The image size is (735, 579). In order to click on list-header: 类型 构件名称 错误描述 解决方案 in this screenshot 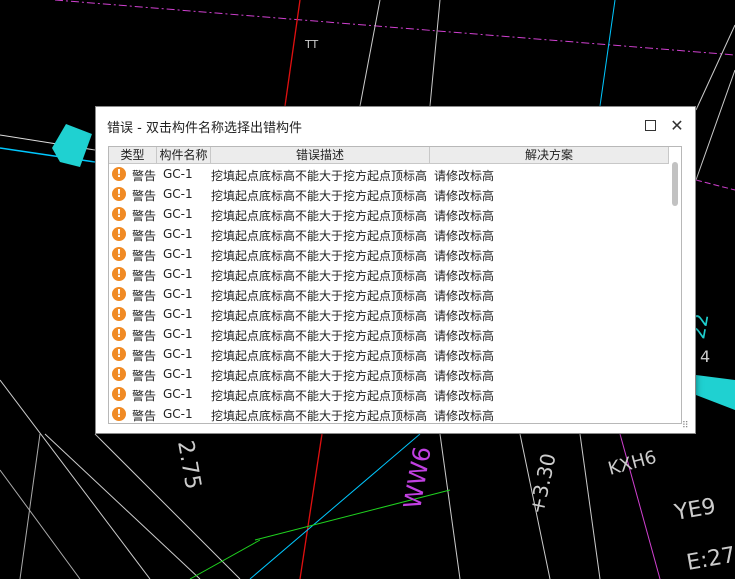, I will do `click(389, 155)`.